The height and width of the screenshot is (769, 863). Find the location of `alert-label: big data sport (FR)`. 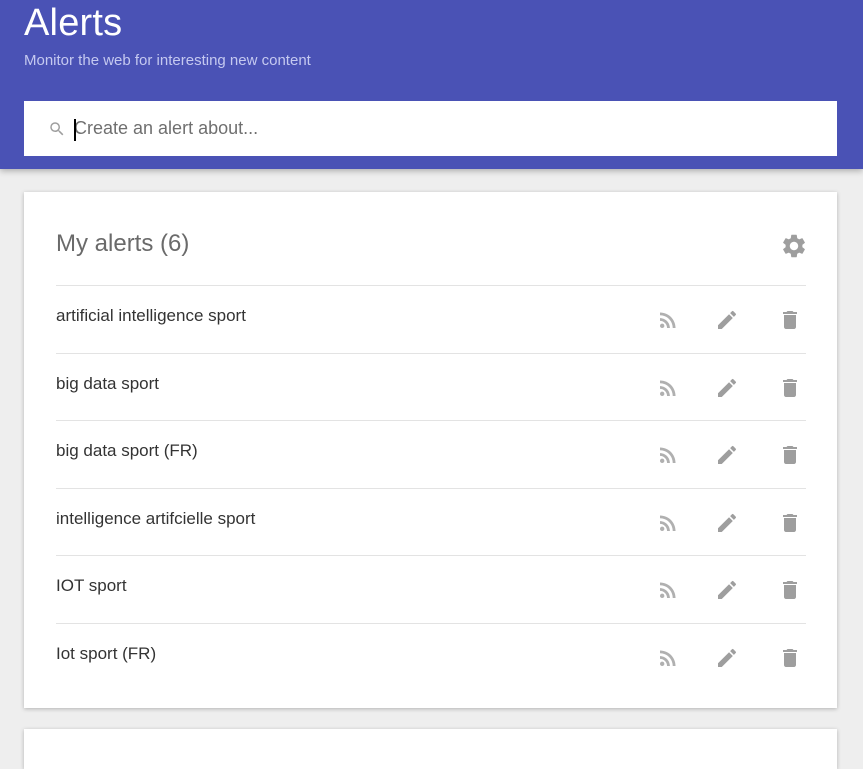

alert-label: big data sport (FR) is located at coordinates (127, 451).